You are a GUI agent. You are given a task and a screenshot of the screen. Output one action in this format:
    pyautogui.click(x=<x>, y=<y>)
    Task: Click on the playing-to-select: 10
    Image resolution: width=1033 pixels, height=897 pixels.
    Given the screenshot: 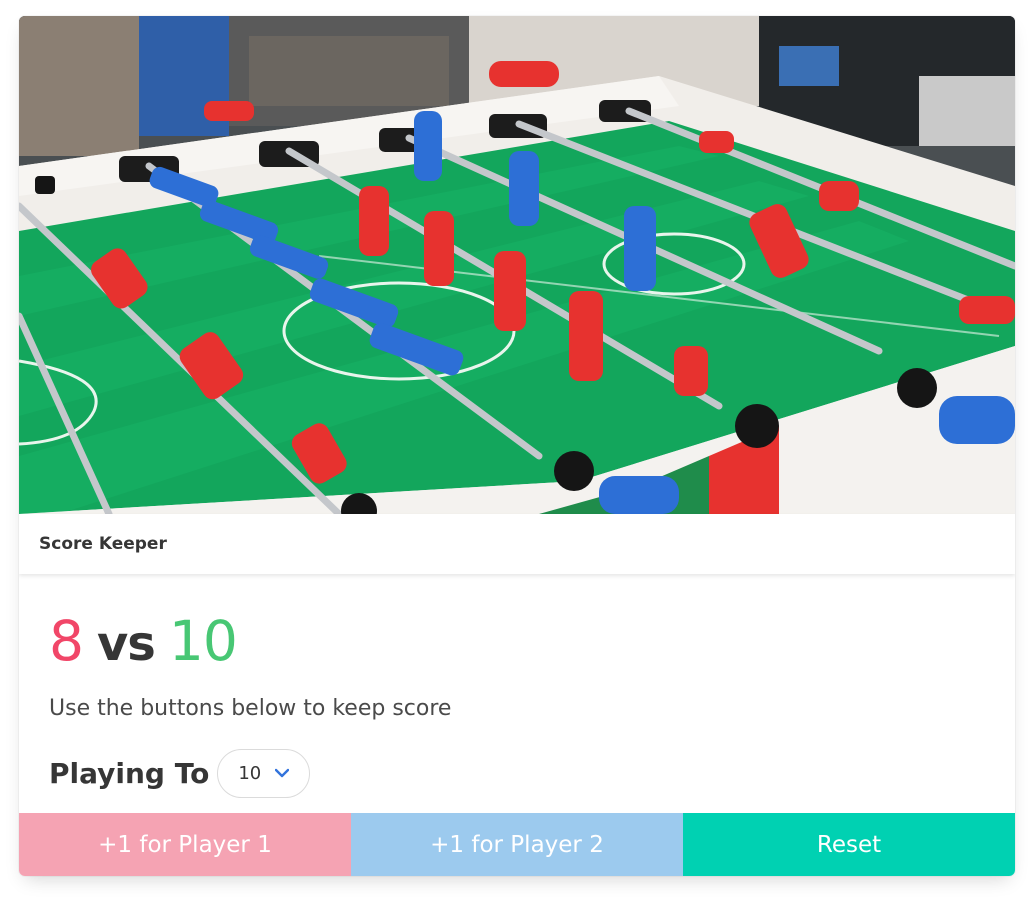 What is the action you would take?
    pyautogui.click(x=264, y=773)
    